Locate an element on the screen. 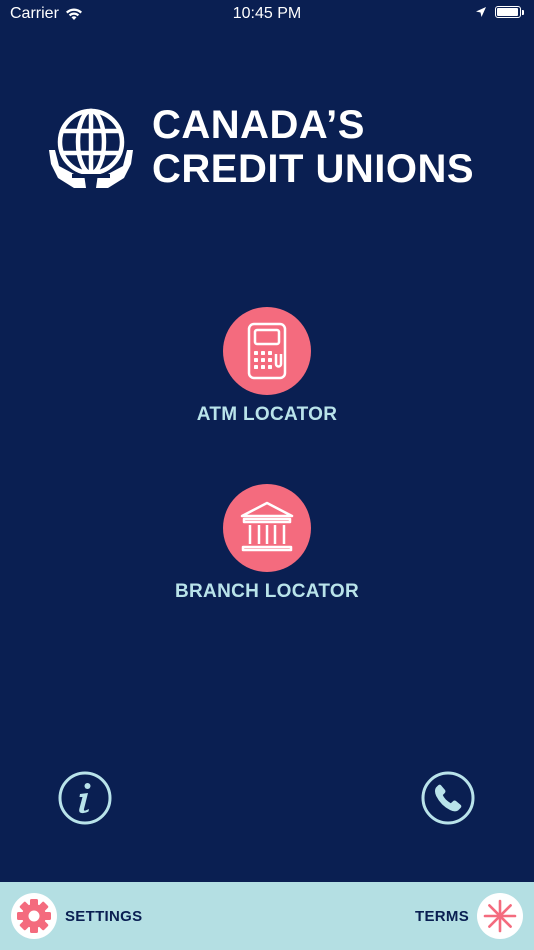 Image resolution: width=534 pixels, height=950 pixels. asterisk-icon is located at coordinates (500, 916).